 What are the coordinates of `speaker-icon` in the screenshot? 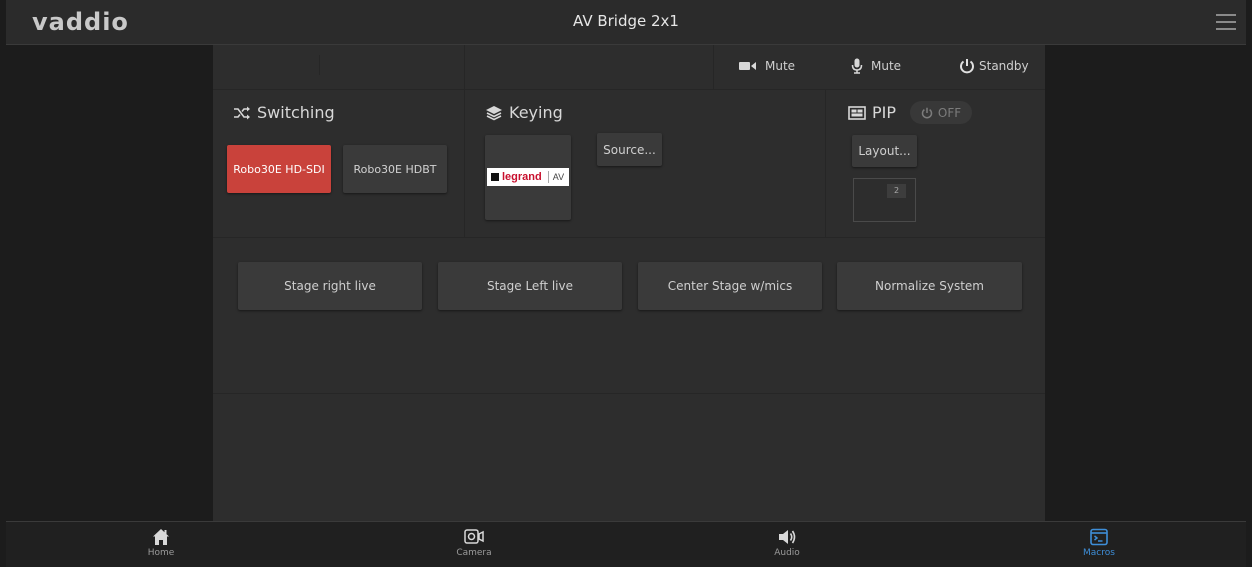 It's located at (787, 537).